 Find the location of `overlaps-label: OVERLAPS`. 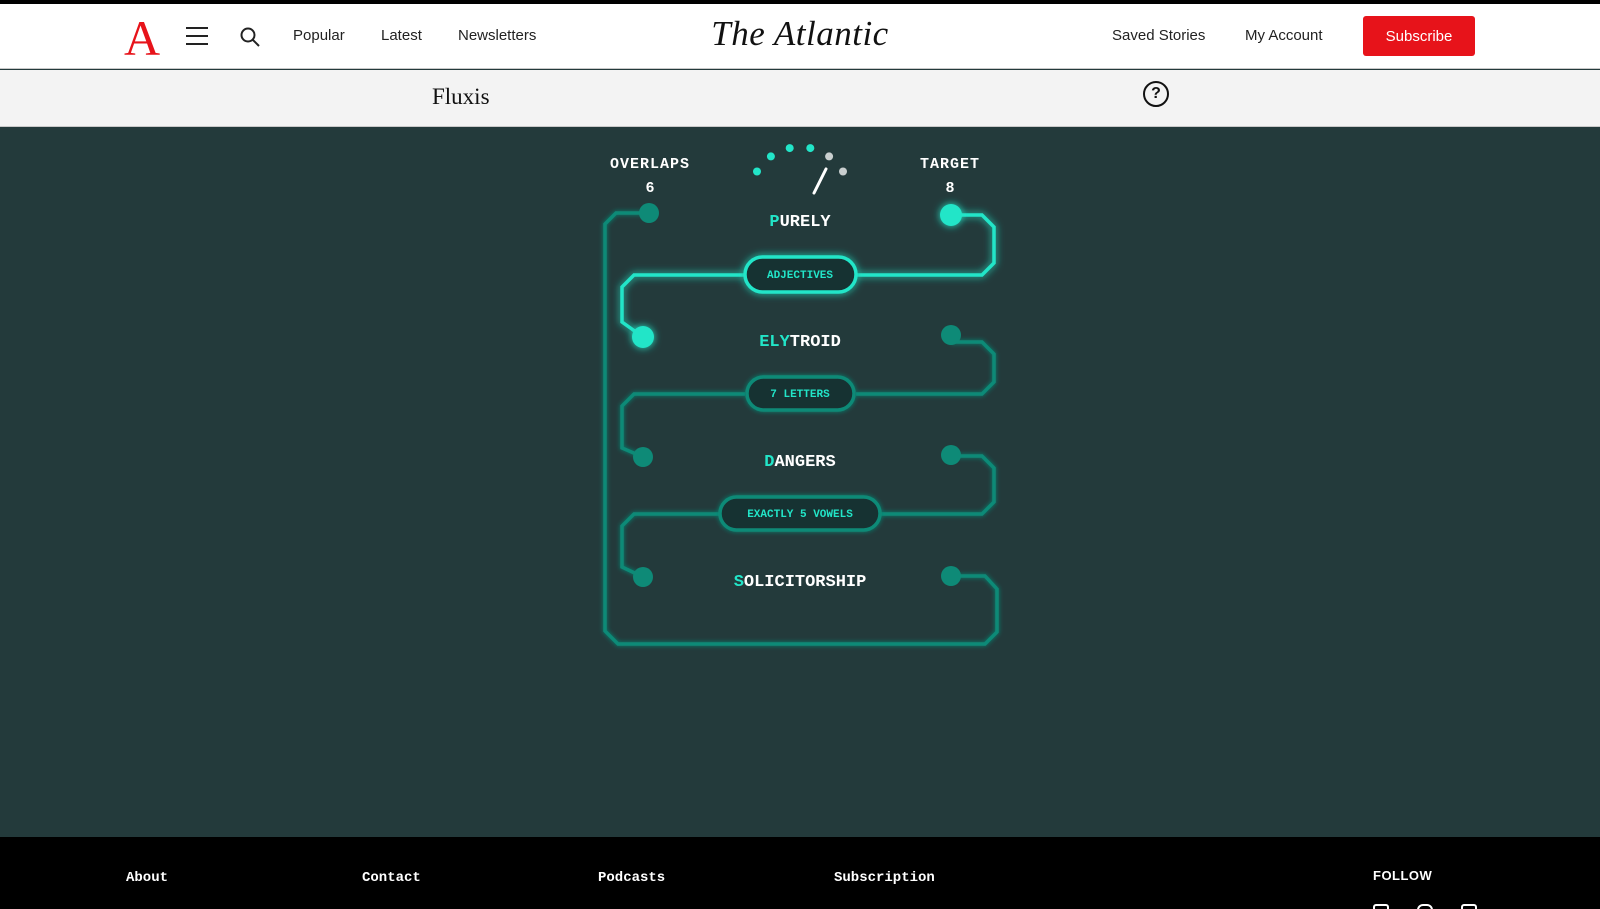

overlaps-label: OVERLAPS is located at coordinates (650, 164).